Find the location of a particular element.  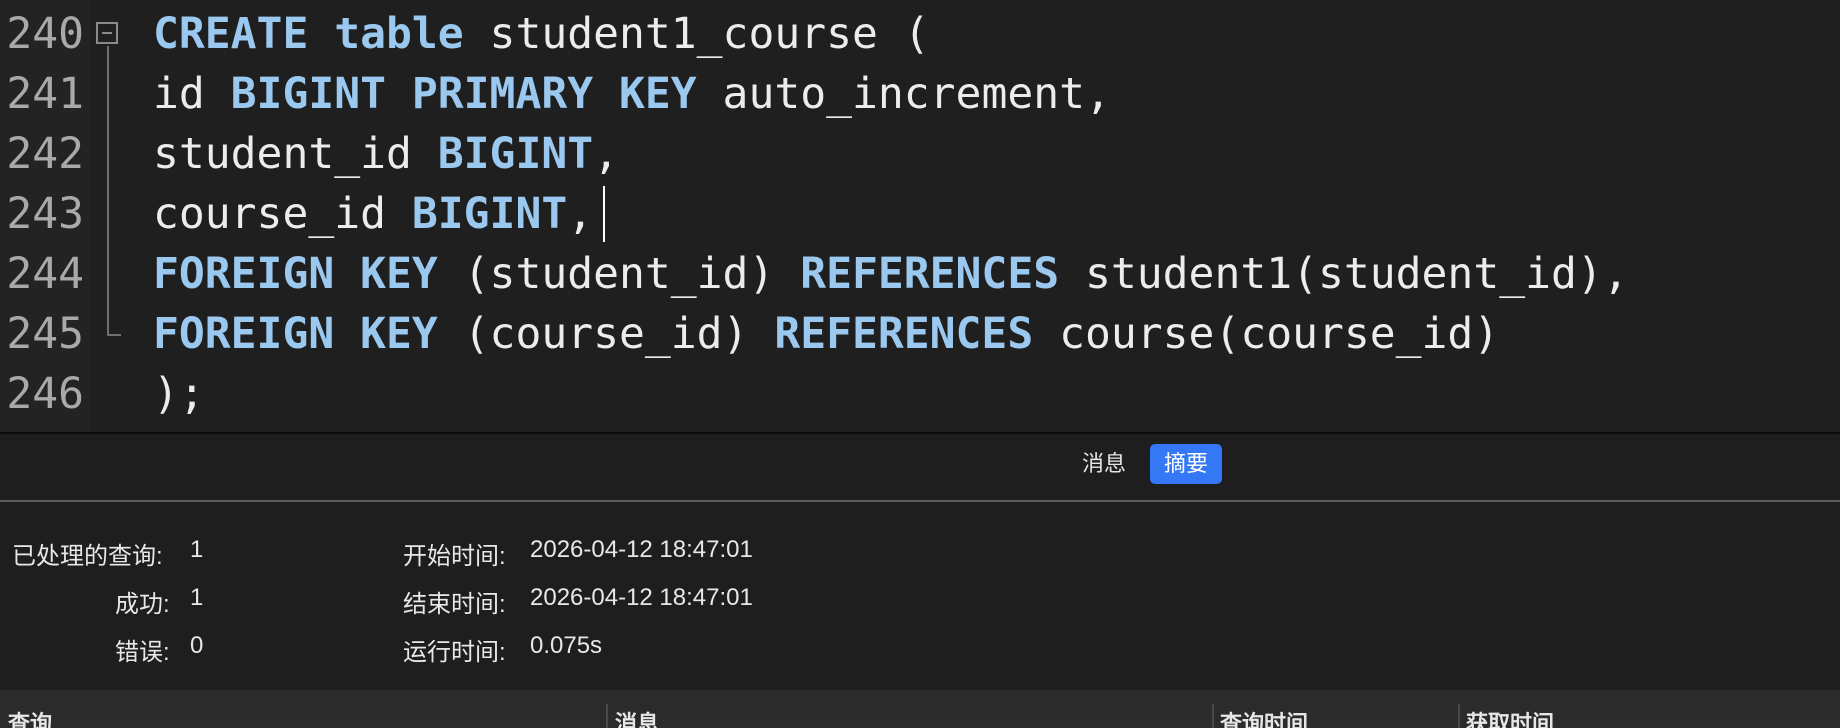

column-header-message: 消息 is located at coordinates (637, 717).